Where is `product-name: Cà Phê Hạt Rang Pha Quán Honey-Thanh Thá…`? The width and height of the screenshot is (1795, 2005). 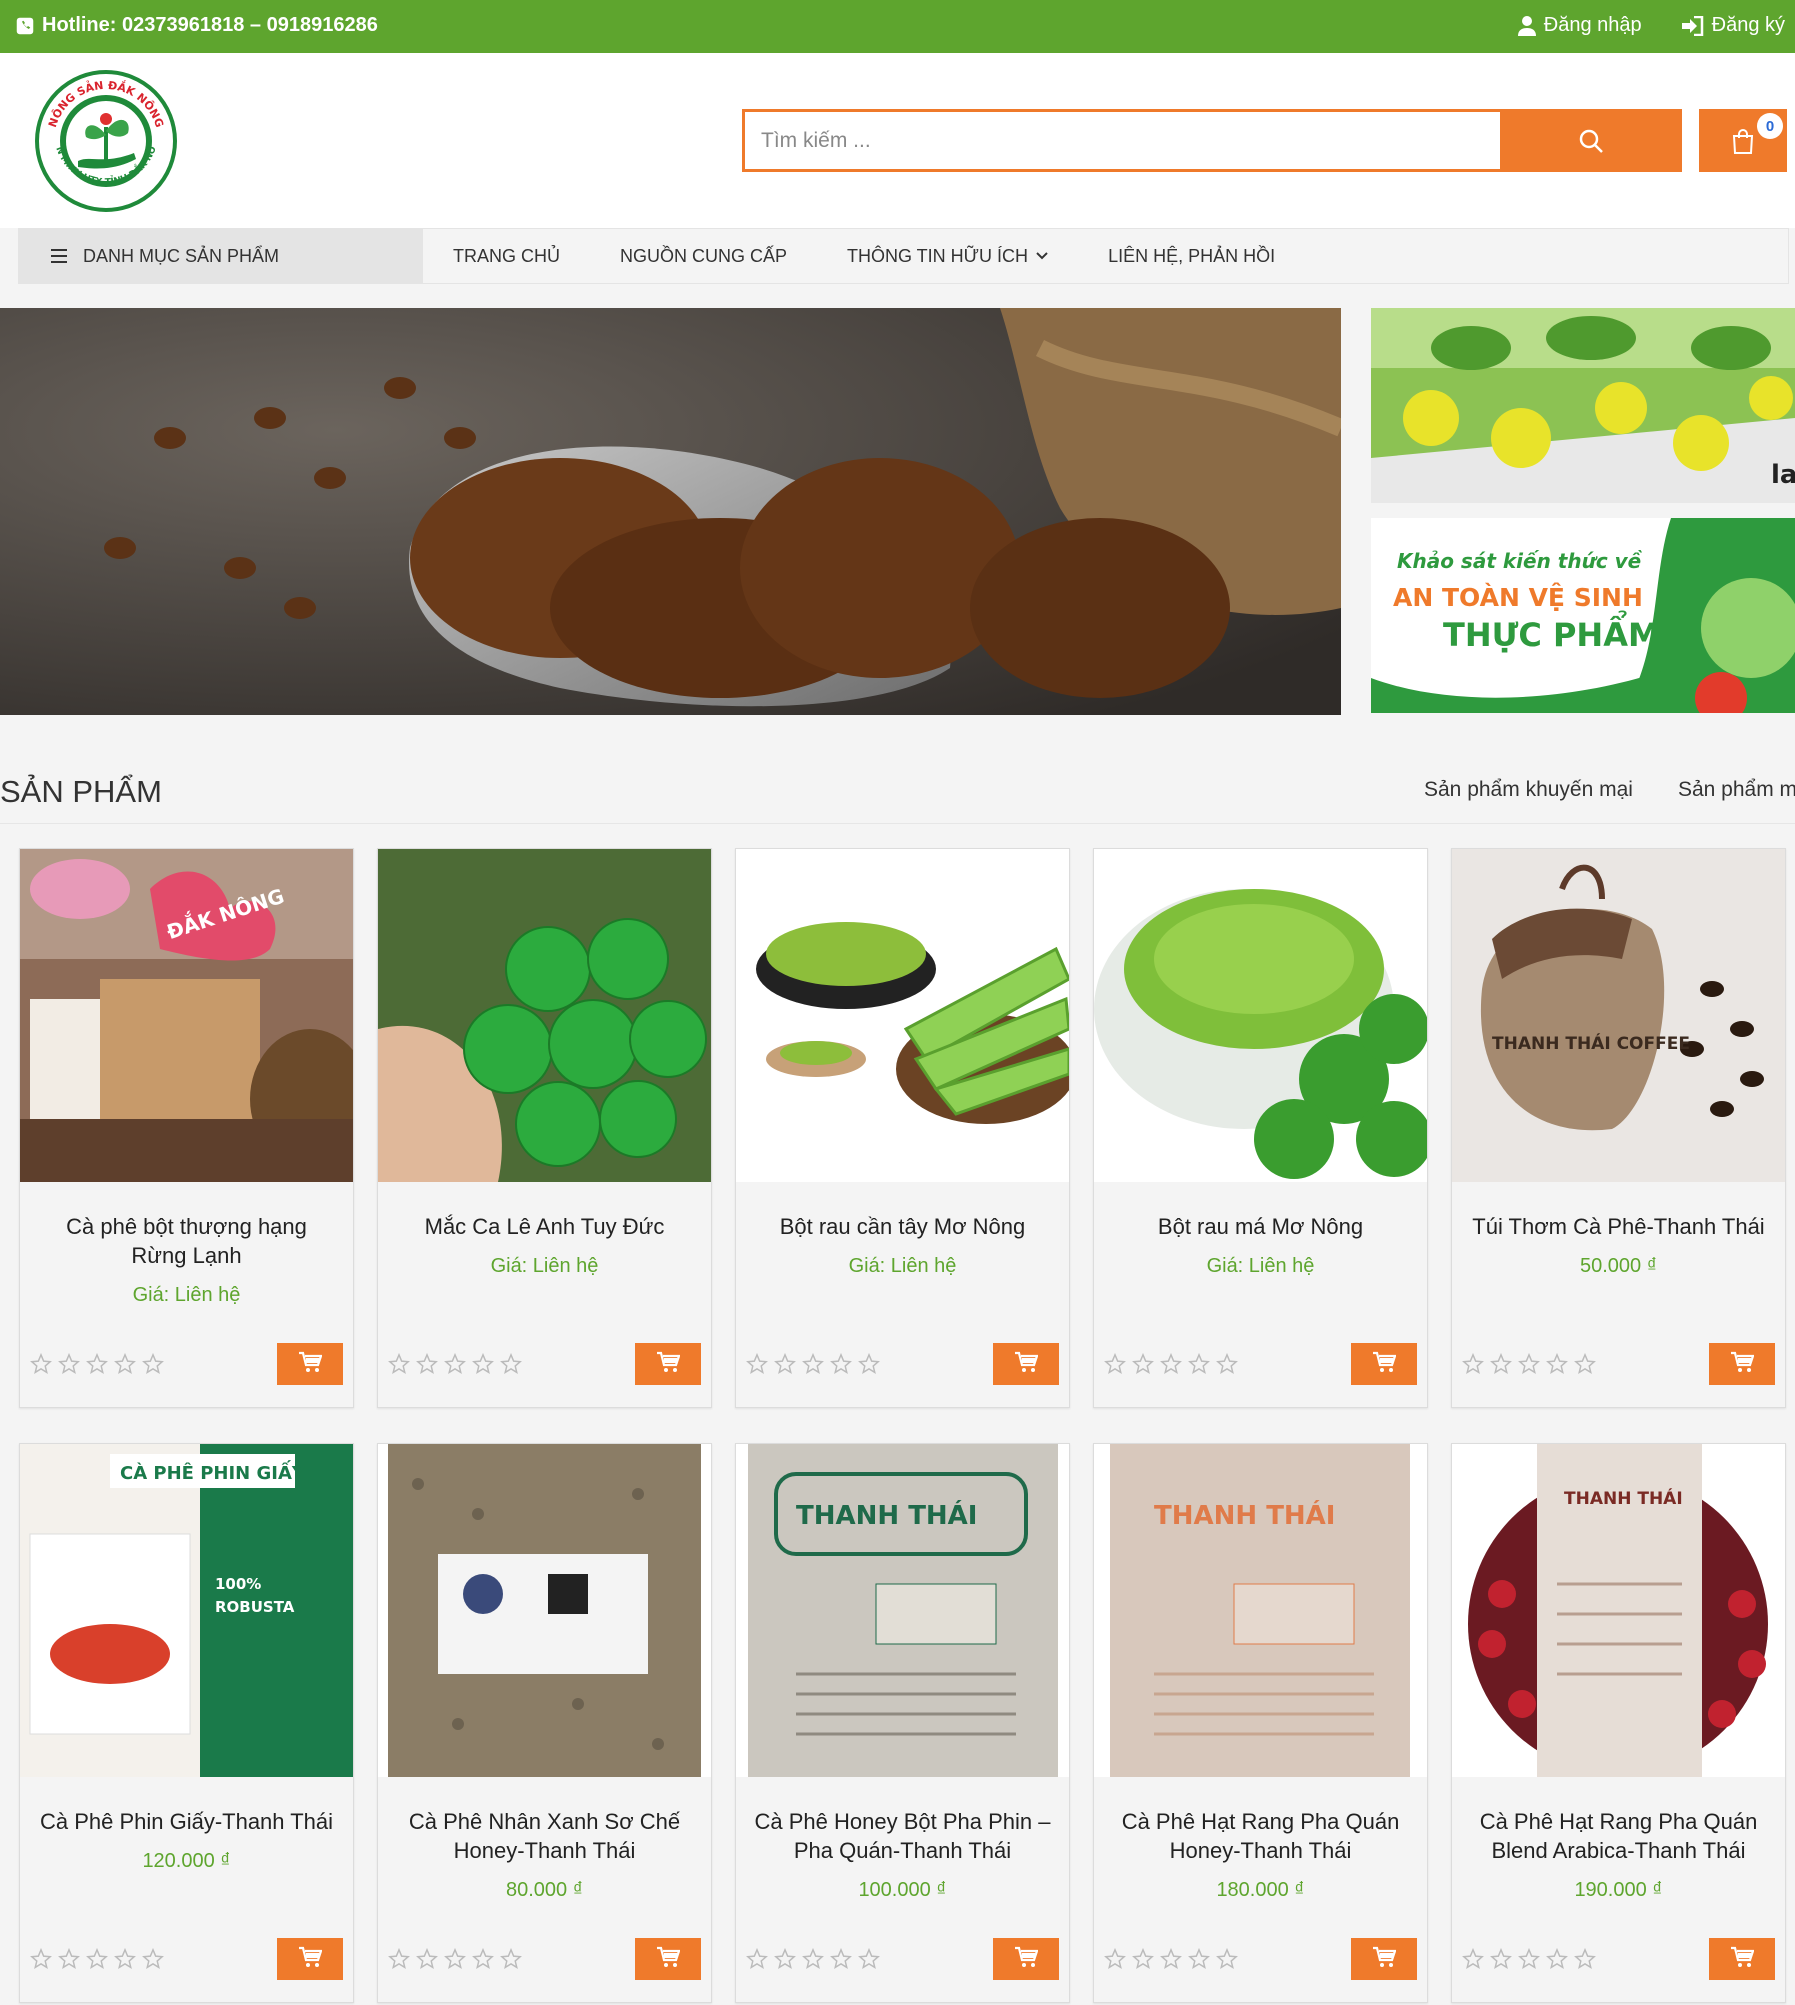 product-name: Cà Phê Hạt Rang Pha Quán Honey-Thanh Thá… is located at coordinates (1260, 1836).